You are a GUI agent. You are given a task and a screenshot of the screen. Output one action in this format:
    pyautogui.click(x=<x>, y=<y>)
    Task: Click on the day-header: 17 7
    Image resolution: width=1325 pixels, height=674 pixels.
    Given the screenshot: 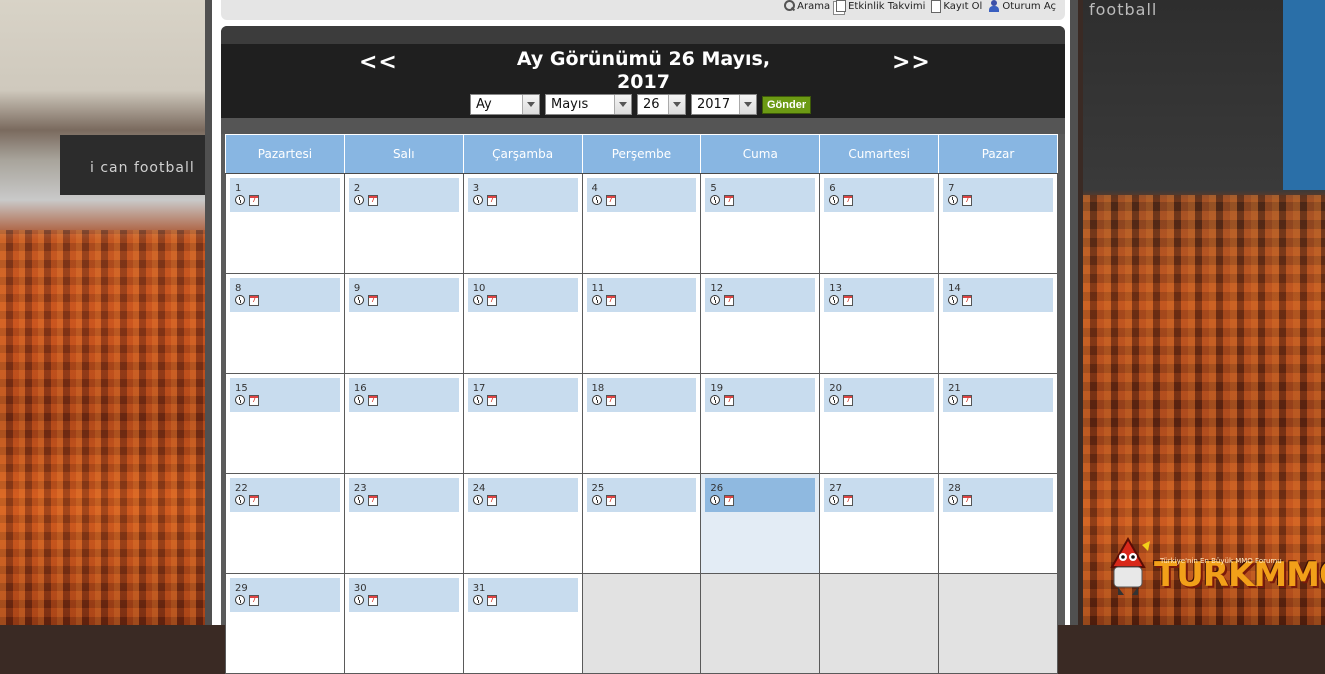 What is the action you would take?
    pyautogui.click(x=522, y=395)
    